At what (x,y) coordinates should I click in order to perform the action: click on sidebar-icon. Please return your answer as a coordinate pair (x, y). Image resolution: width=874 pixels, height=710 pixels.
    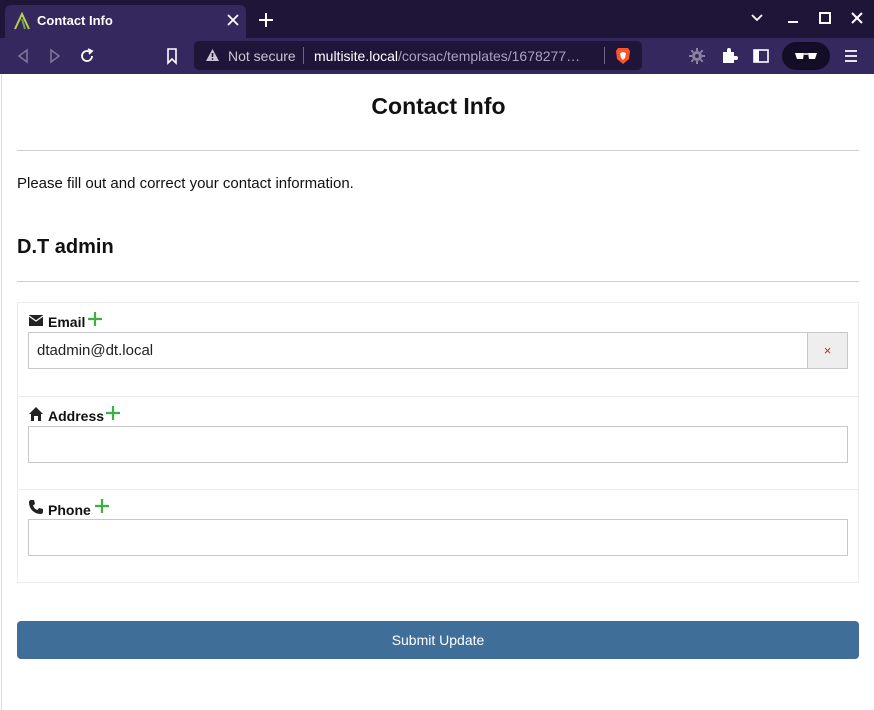
    Looking at the image, I should click on (761, 56).